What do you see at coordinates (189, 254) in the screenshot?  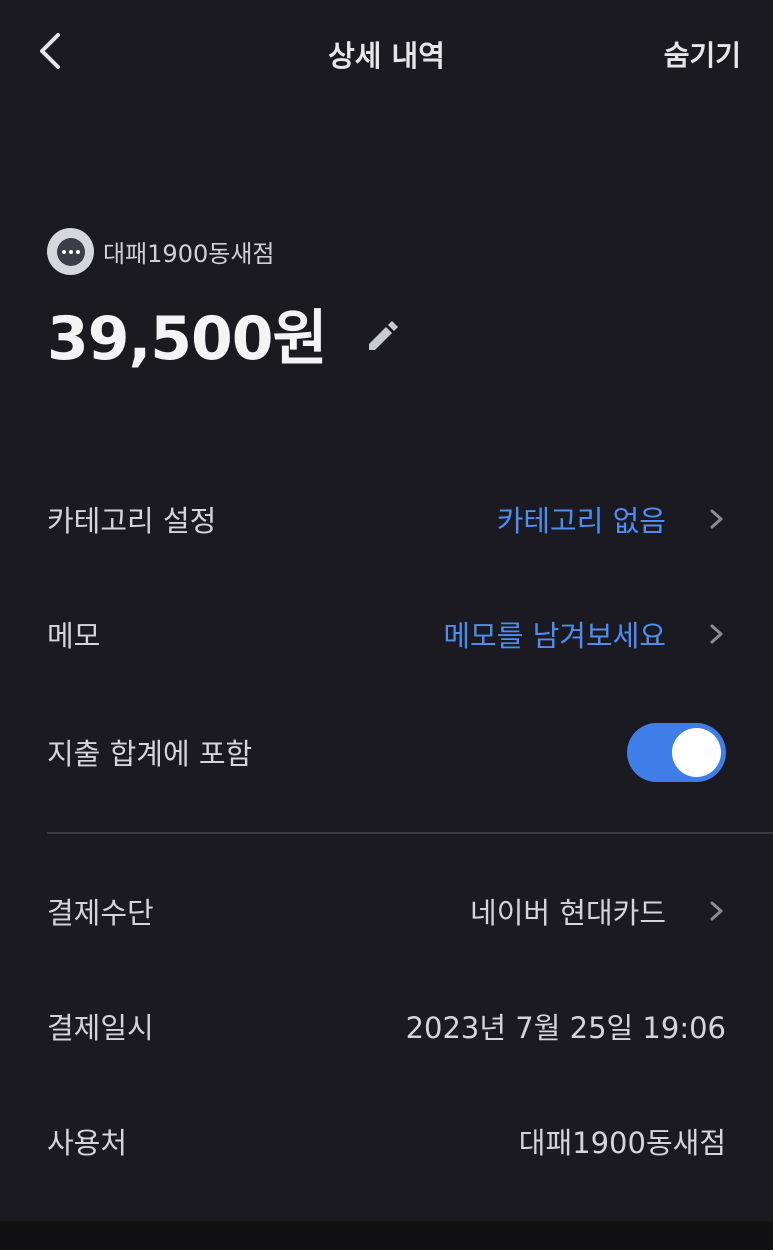 I see `merchant-name: 대패1900동새점` at bounding box center [189, 254].